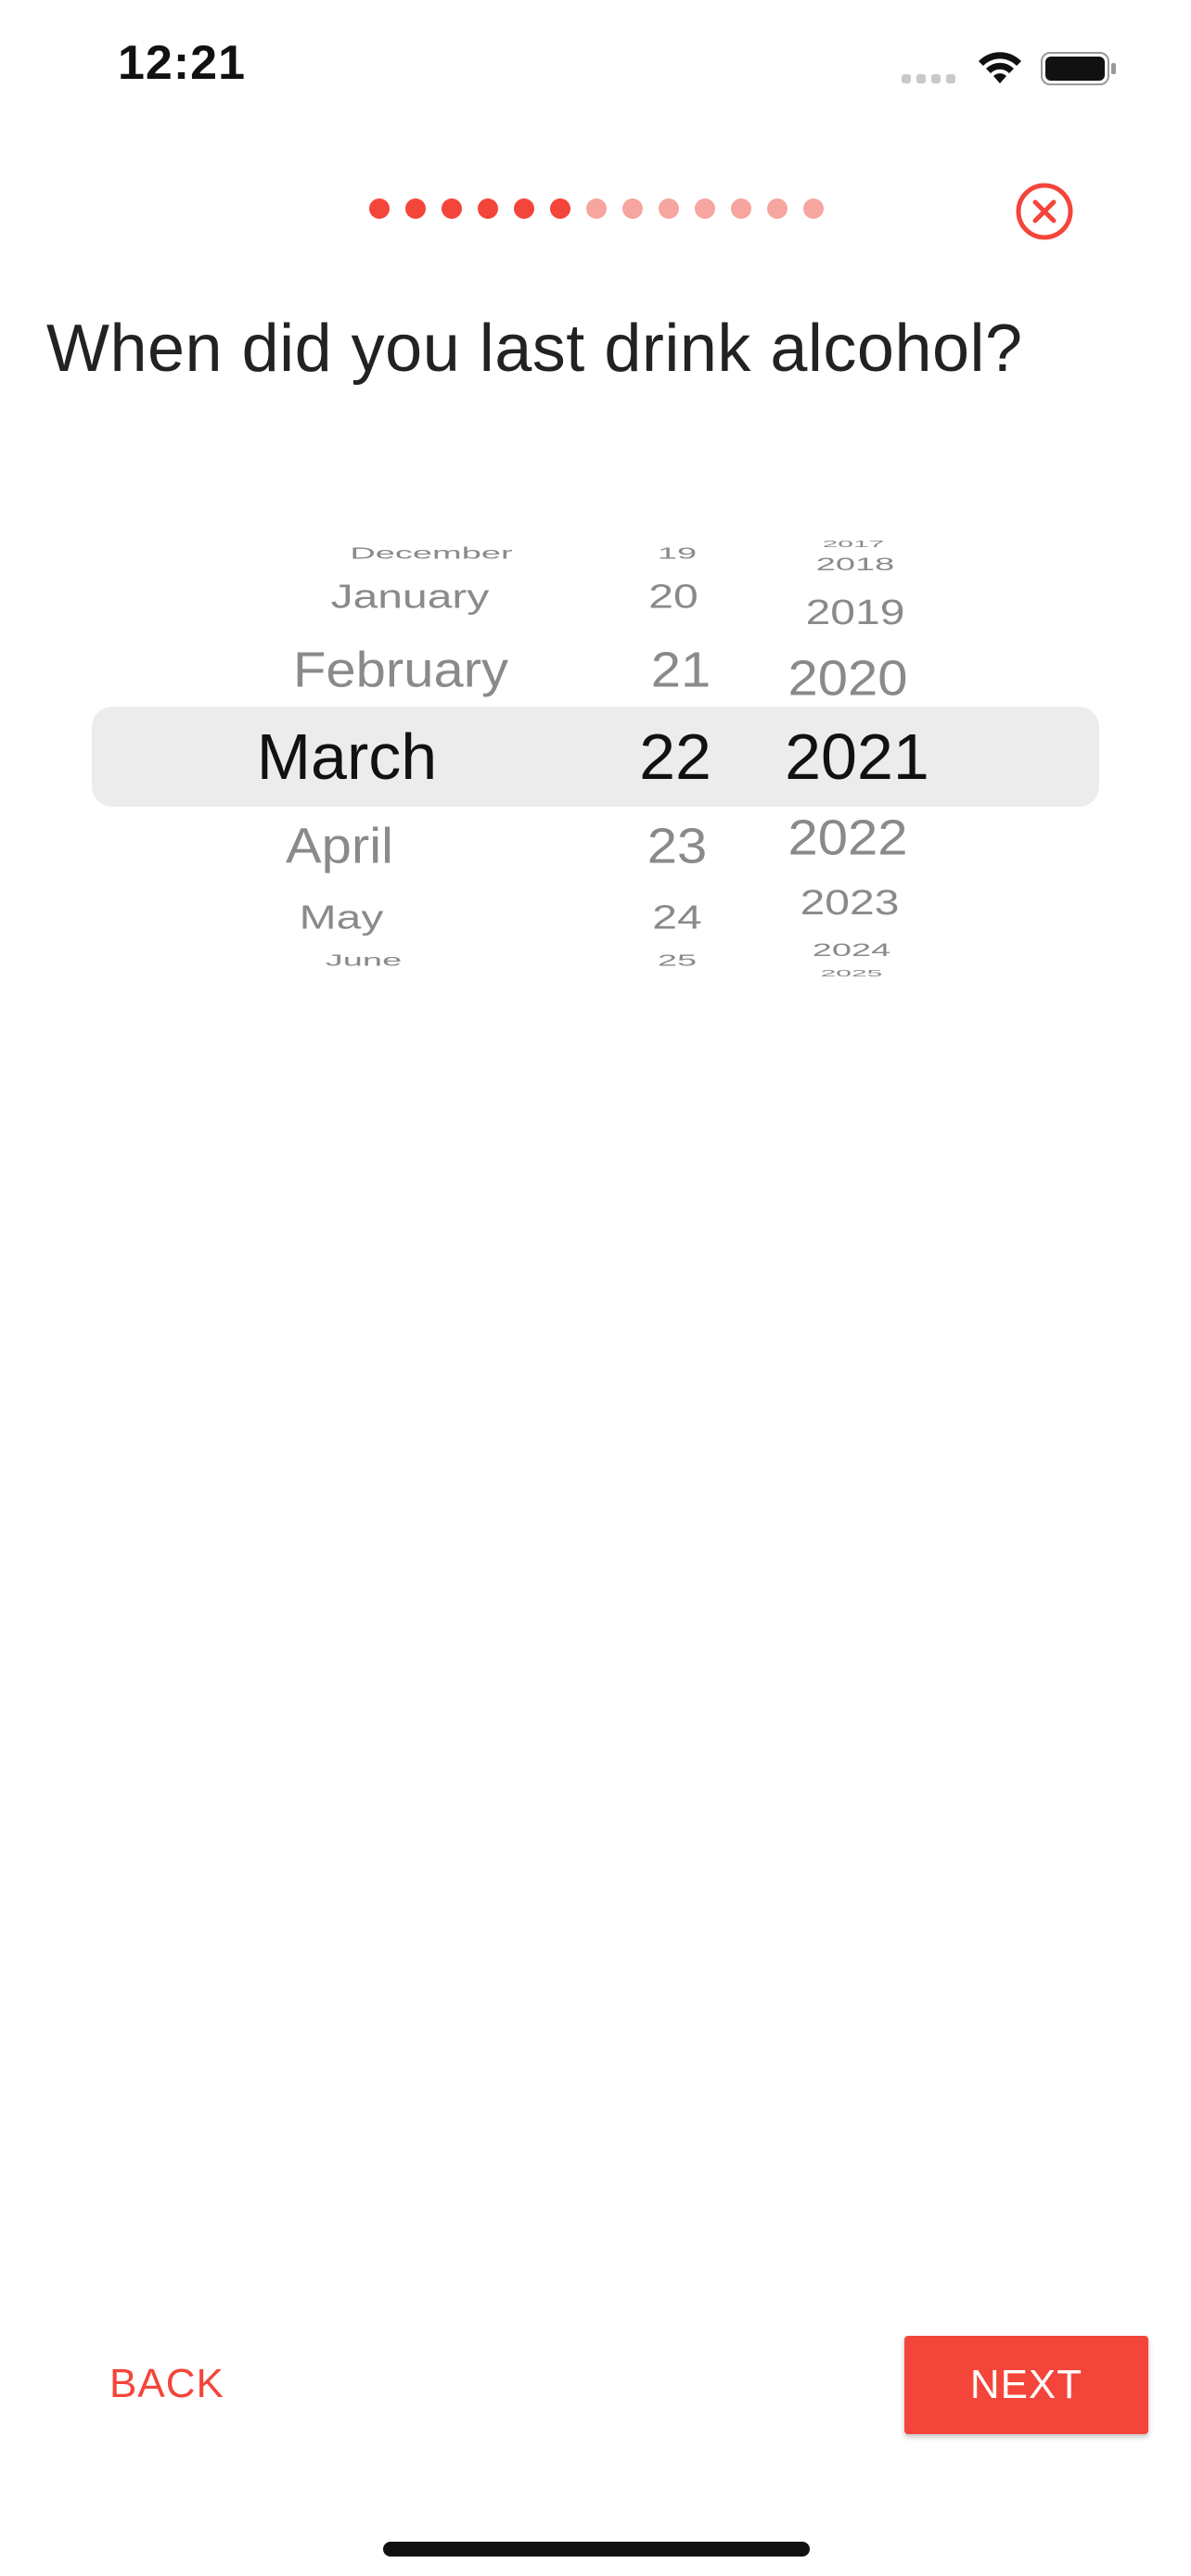 This screenshot has height=2576, width=1191. Describe the element at coordinates (677, 918) in the screenshot. I see `picker-item: 24` at that location.